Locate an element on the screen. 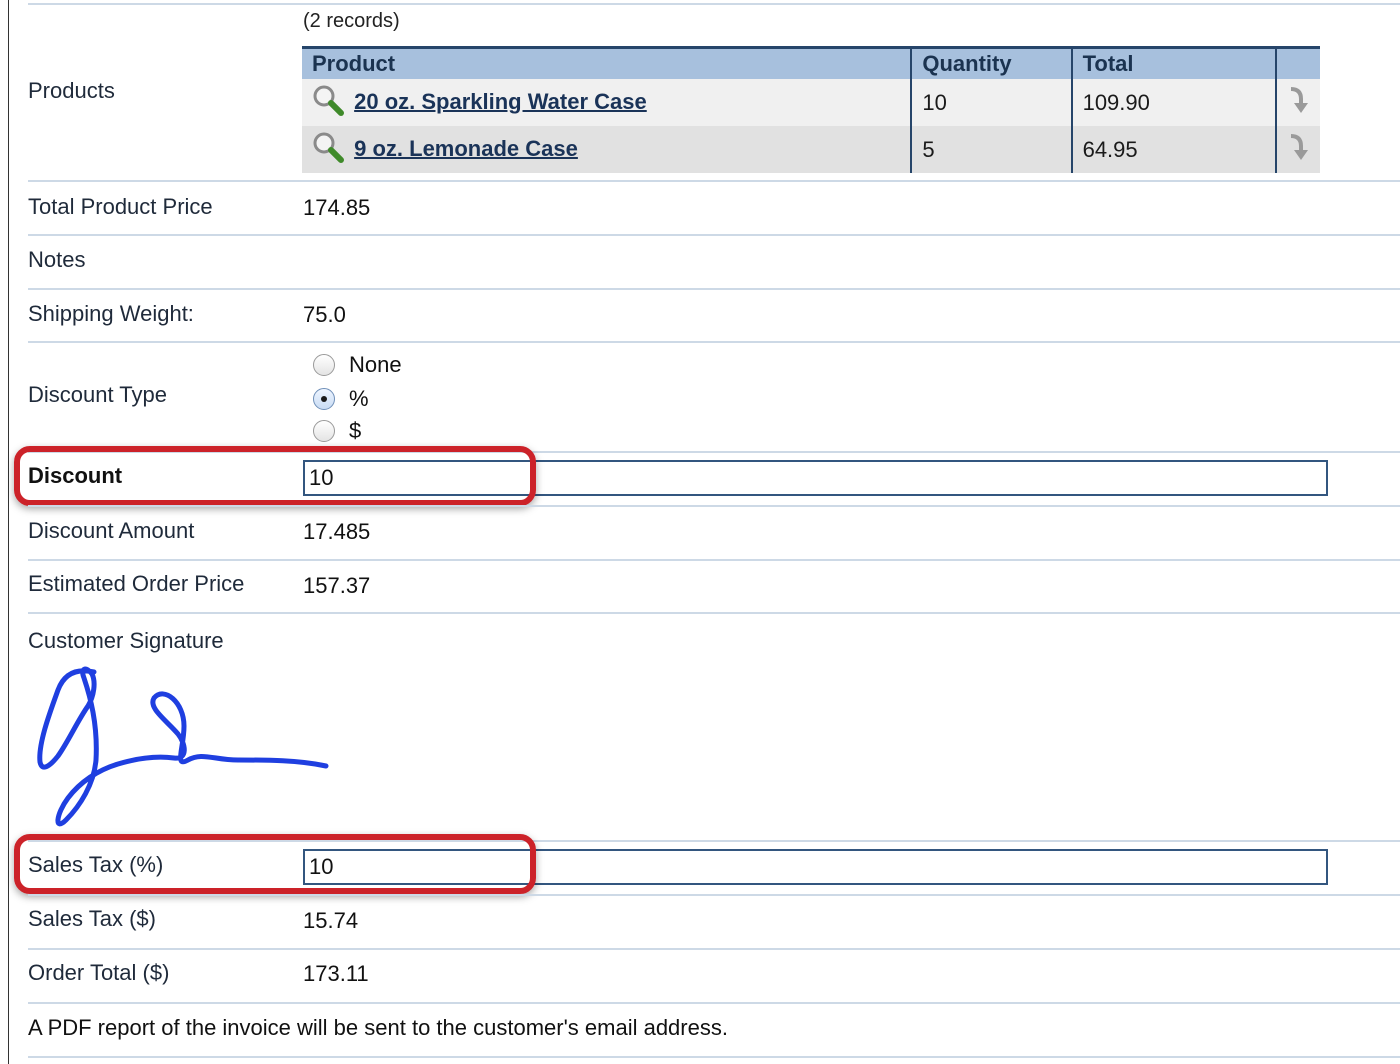 The image size is (1400, 1064). products-label: Products is located at coordinates (71, 90).